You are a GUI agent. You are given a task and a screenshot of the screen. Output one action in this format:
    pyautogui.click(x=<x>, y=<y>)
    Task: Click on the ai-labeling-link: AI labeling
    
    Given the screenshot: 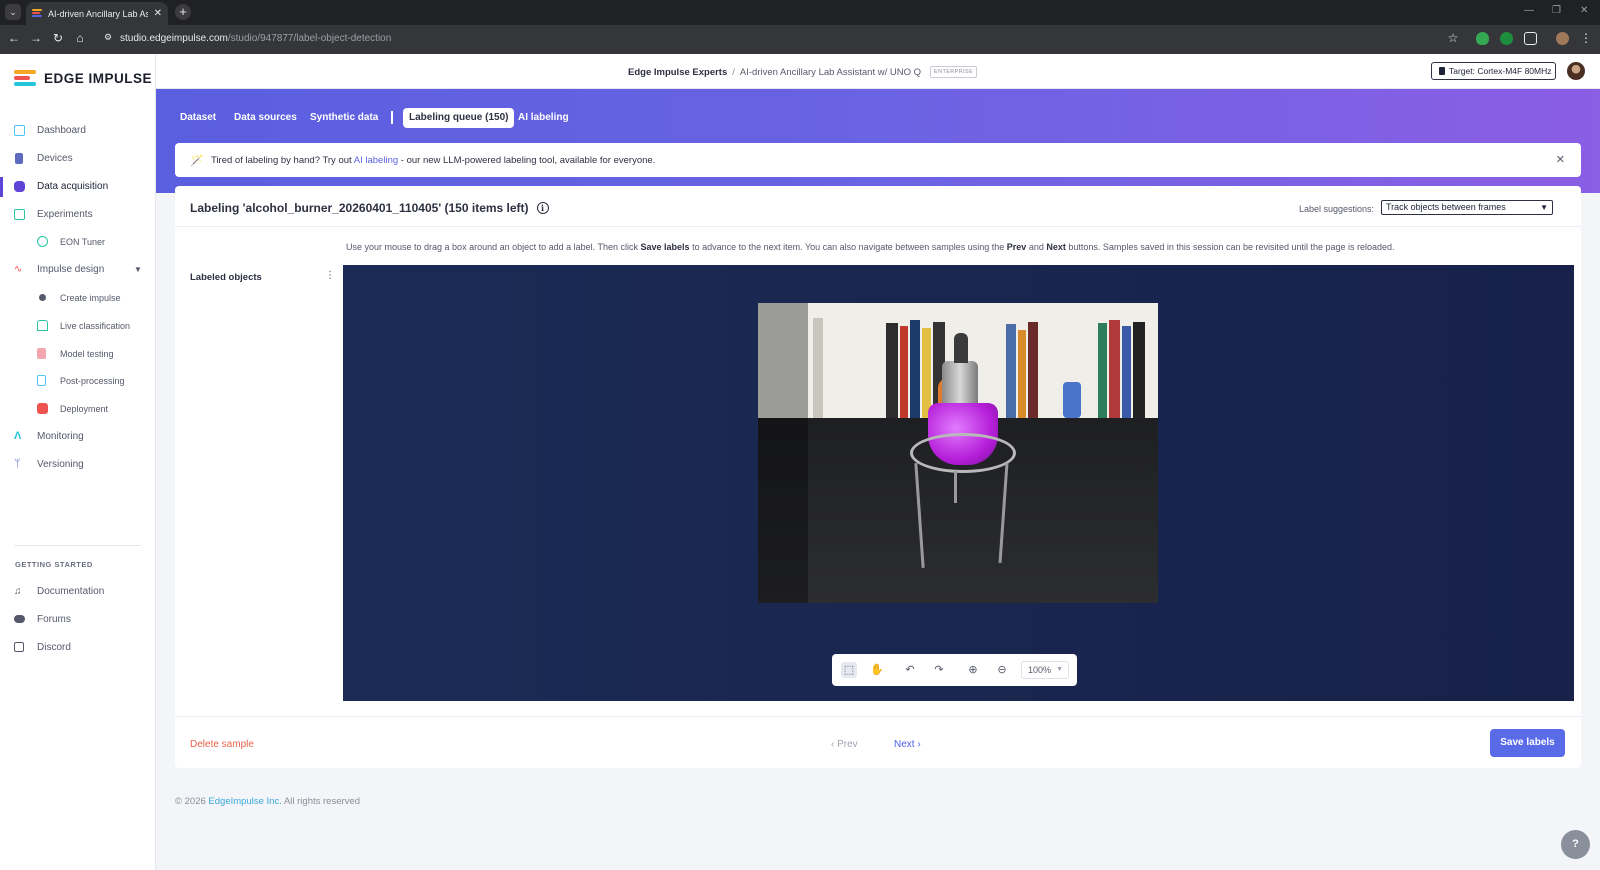 What is the action you would take?
    pyautogui.click(x=376, y=160)
    